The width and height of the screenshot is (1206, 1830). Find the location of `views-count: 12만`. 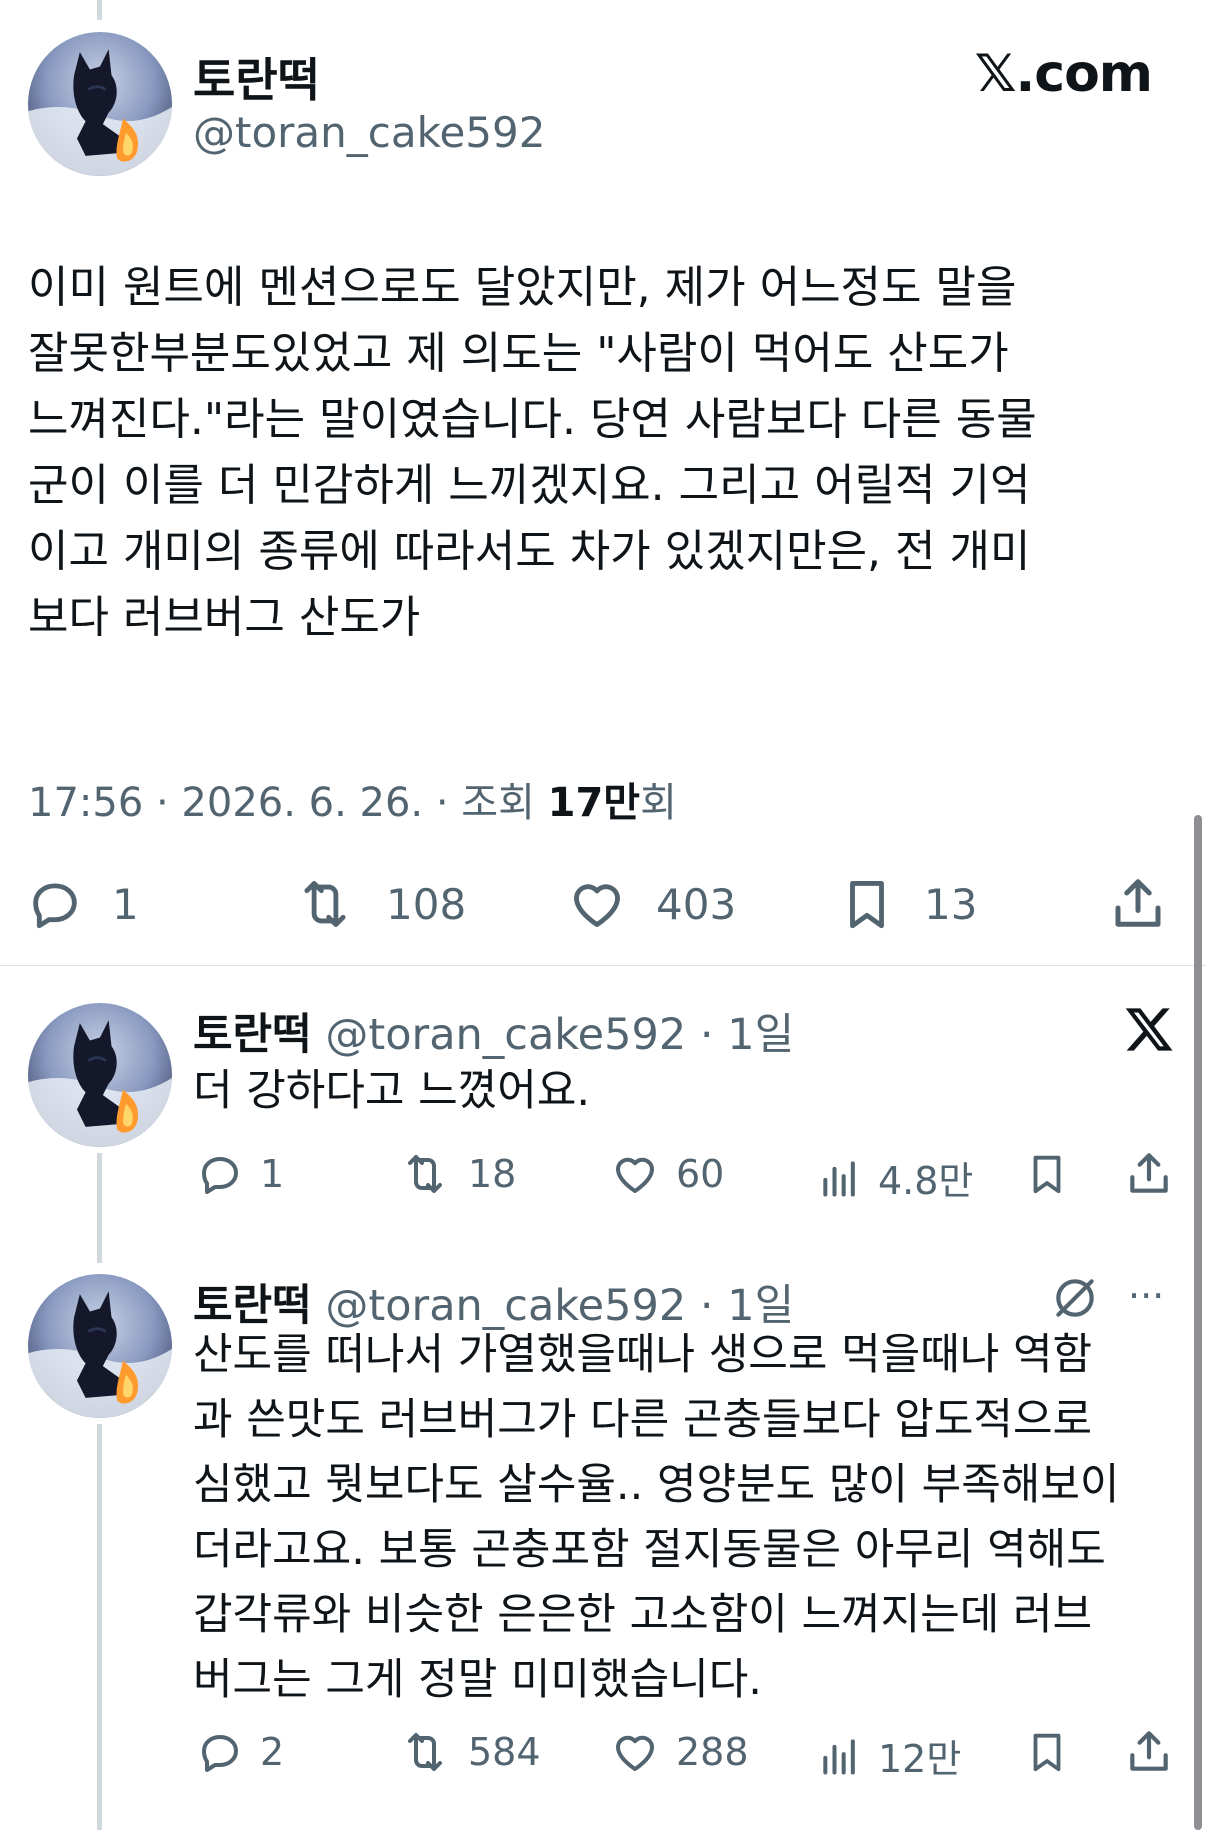

views-count: 12만 is located at coordinates (920, 1759).